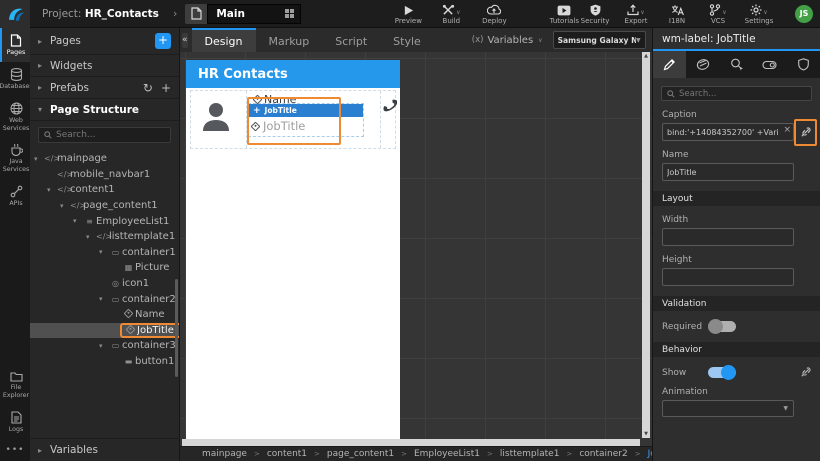 Image resolution: width=820 pixels, height=461 pixels. I want to click on search-icon, so click(671, 93).